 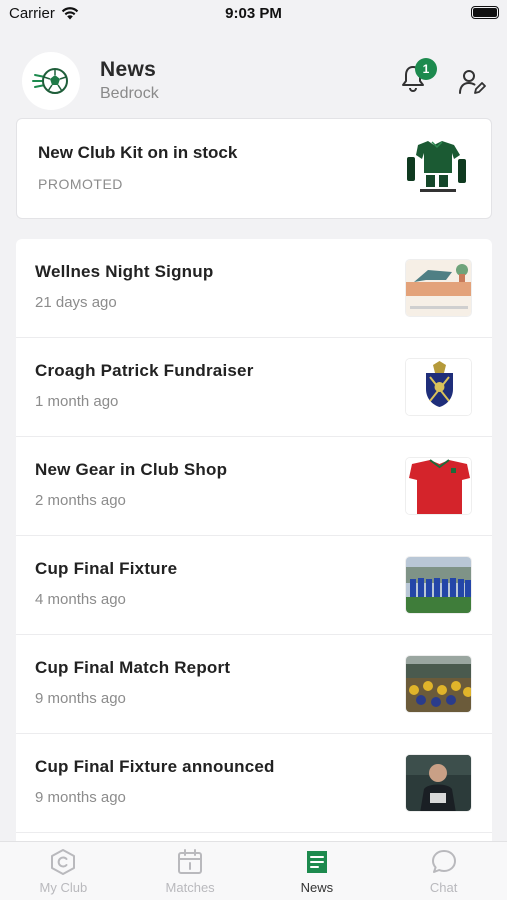 What do you see at coordinates (133, 667) in the screenshot?
I see `news-title: Cup Final Match Report` at bounding box center [133, 667].